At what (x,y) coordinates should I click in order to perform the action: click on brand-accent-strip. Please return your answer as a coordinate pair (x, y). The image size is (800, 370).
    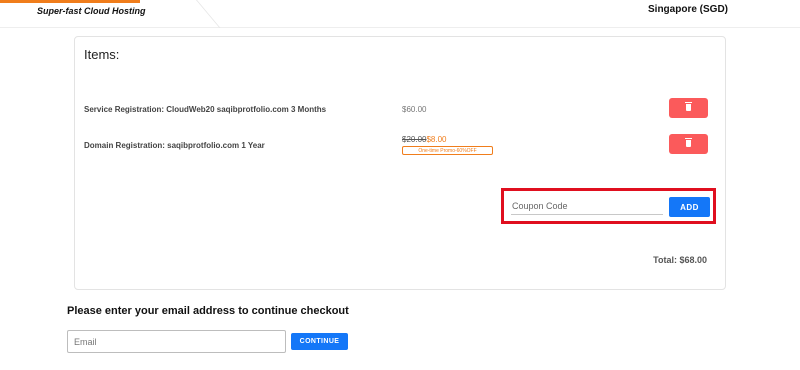
    Looking at the image, I should click on (70, 1).